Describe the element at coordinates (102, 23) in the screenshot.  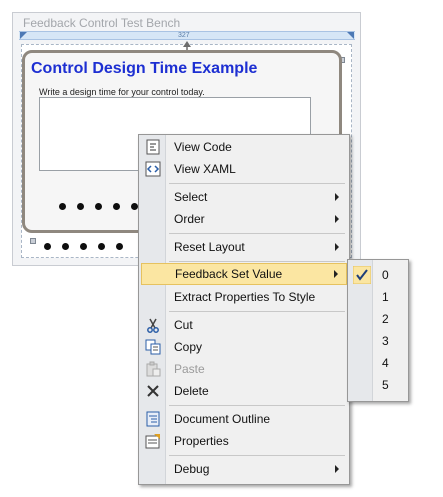
I see `window-title: Feedback Control Test Bench` at that location.